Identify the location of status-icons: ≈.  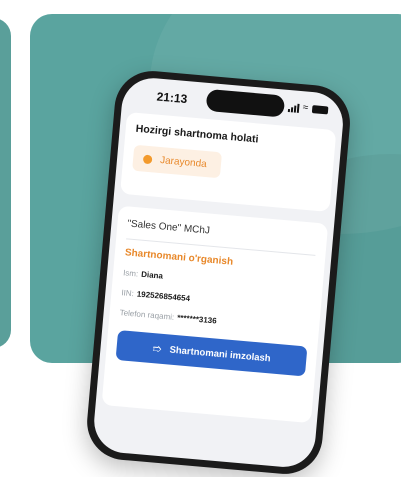
(308, 108).